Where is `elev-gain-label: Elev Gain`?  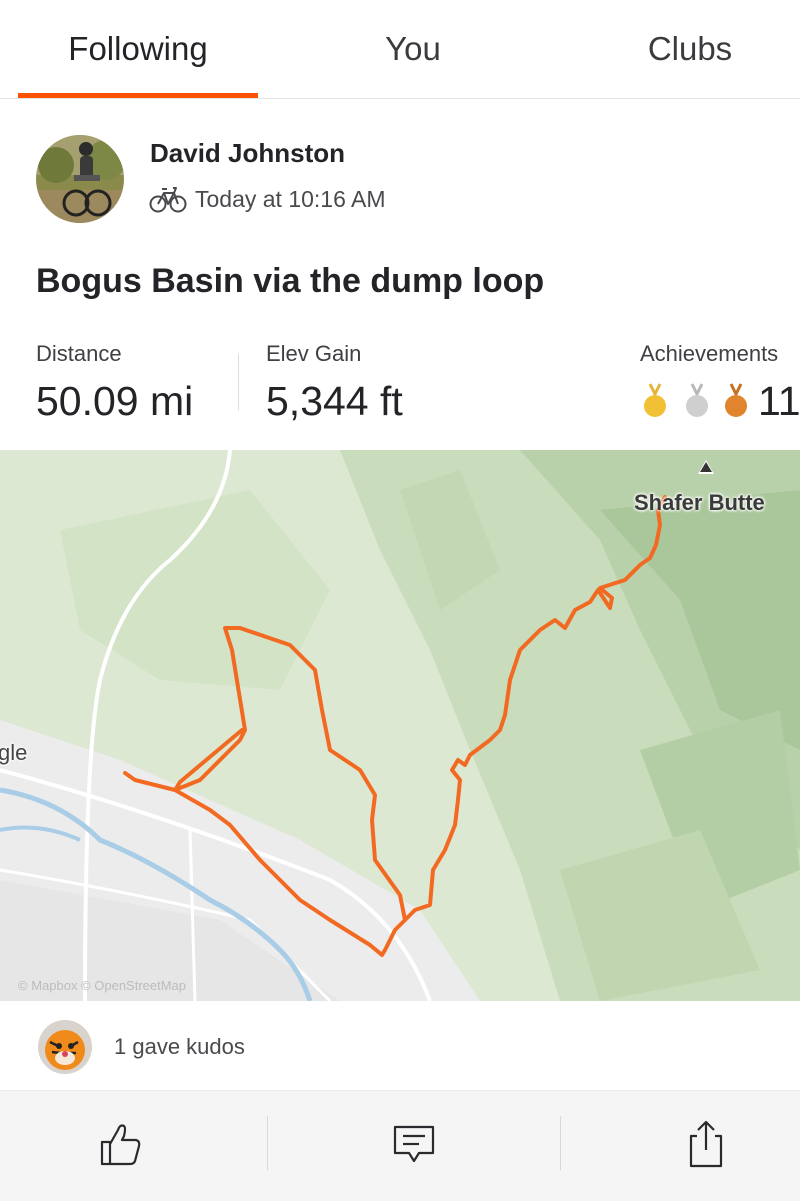 elev-gain-label: Elev Gain is located at coordinates (314, 353).